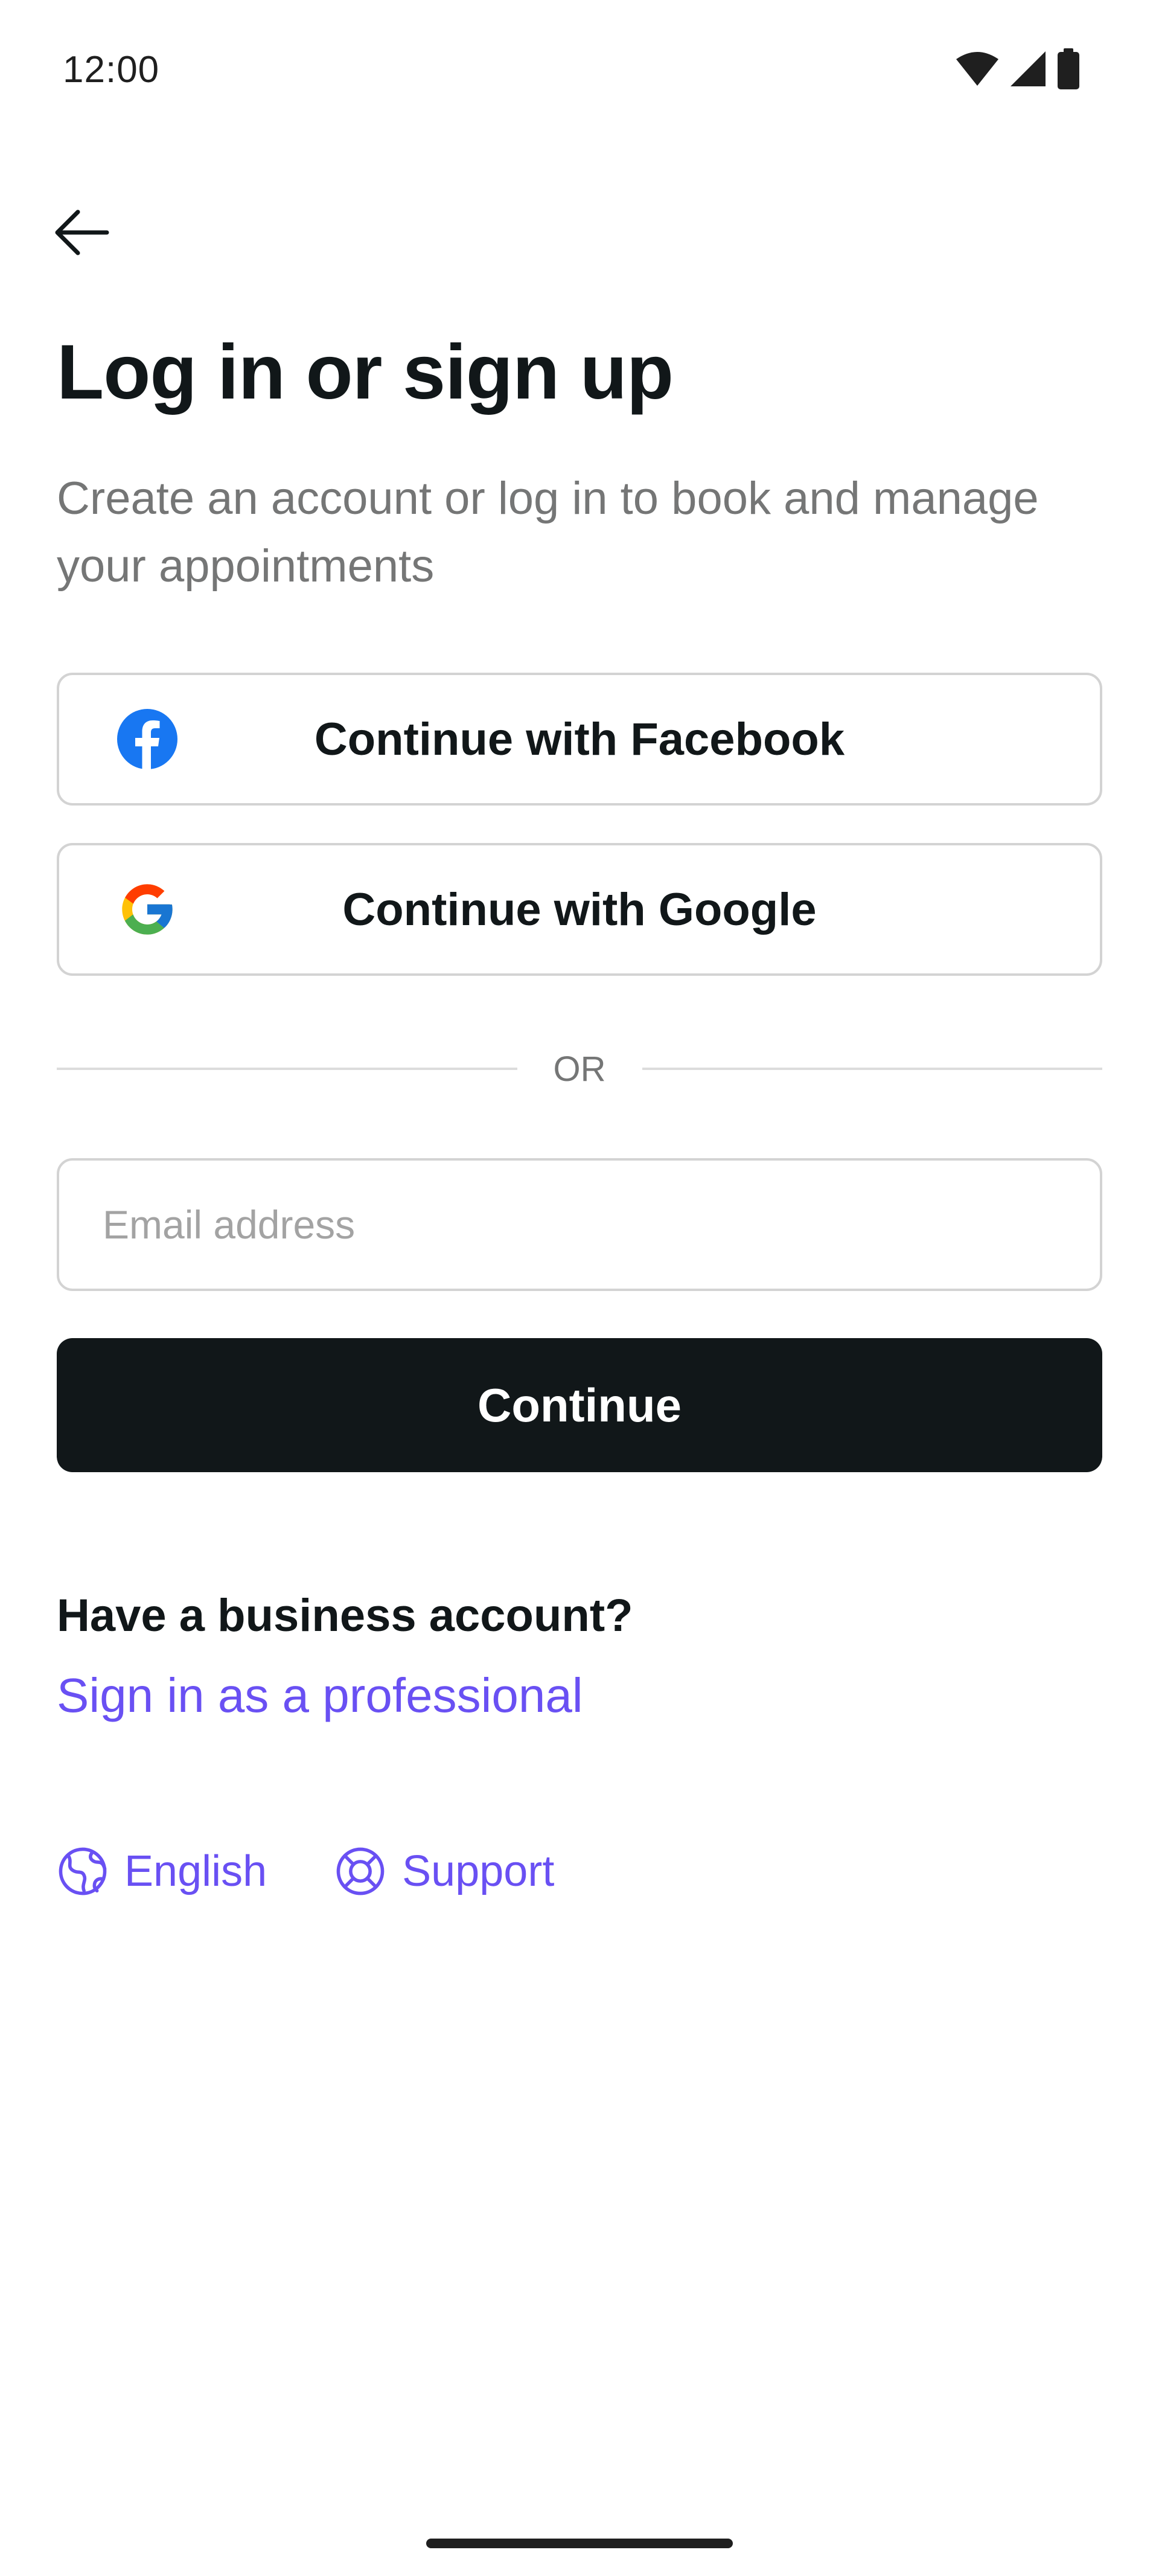 The image size is (1159, 2576). Describe the element at coordinates (579, 1224) in the screenshot. I see `email-input` at that location.